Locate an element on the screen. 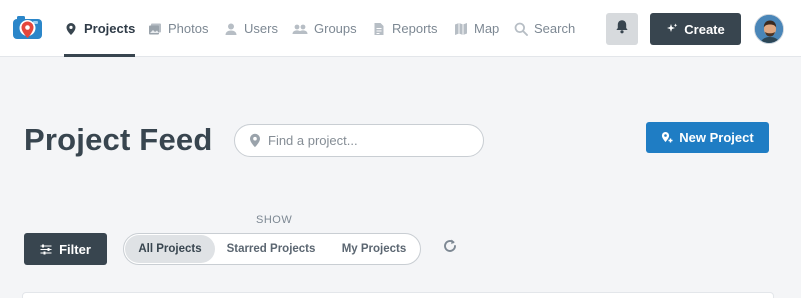  report-icon is located at coordinates (379, 29).